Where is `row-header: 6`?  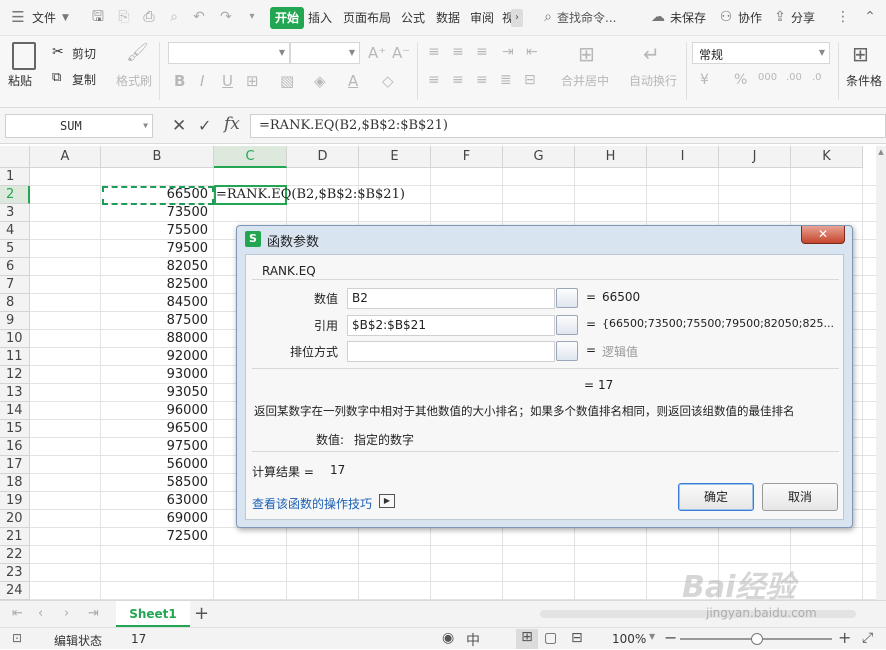
row-header: 6 is located at coordinates (15, 267).